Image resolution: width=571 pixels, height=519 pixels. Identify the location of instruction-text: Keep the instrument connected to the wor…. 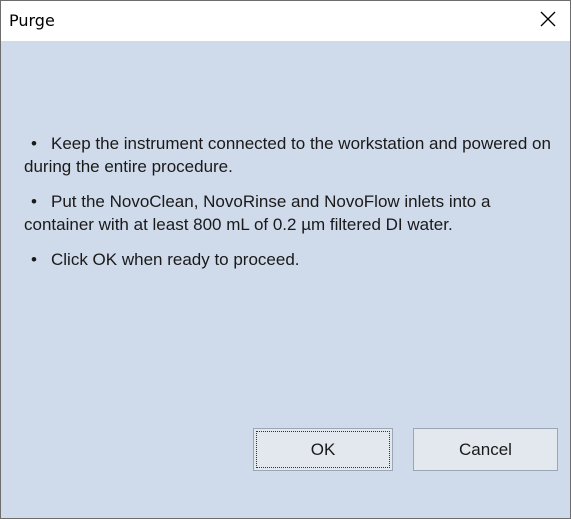
(287, 155).